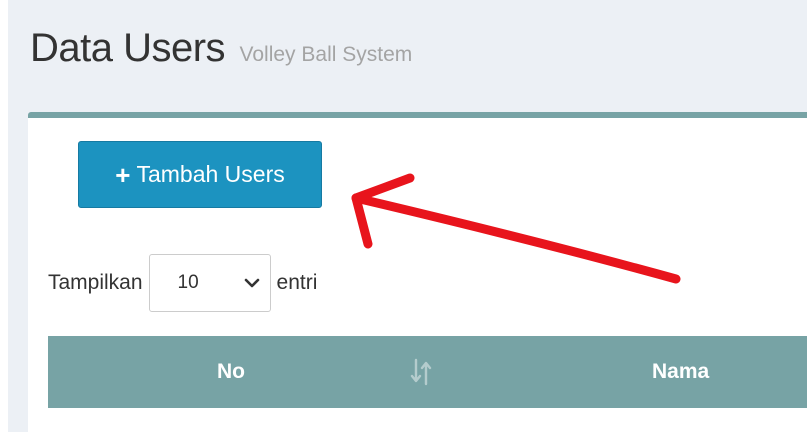 The height and width of the screenshot is (432, 807). Describe the element at coordinates (251, 283) in the screenshot. I see `chevron-down-icon` at that location.